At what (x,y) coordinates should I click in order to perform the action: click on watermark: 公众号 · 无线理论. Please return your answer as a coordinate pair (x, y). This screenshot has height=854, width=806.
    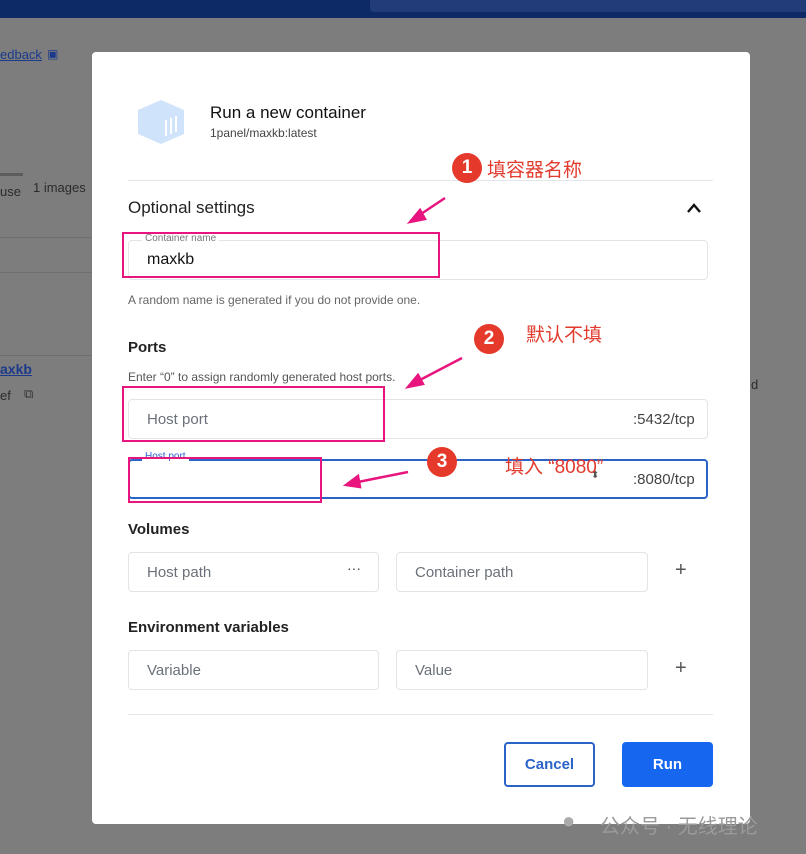
    Looking at the image, I should click on (679, 827).